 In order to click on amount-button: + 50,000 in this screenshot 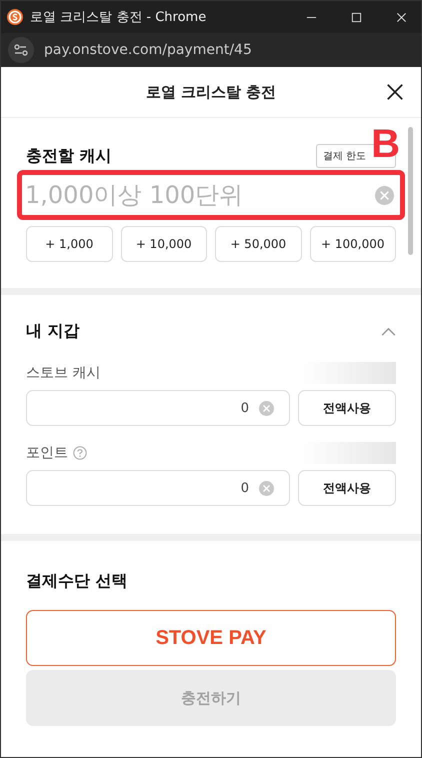, I will do `click(258, 244)`.